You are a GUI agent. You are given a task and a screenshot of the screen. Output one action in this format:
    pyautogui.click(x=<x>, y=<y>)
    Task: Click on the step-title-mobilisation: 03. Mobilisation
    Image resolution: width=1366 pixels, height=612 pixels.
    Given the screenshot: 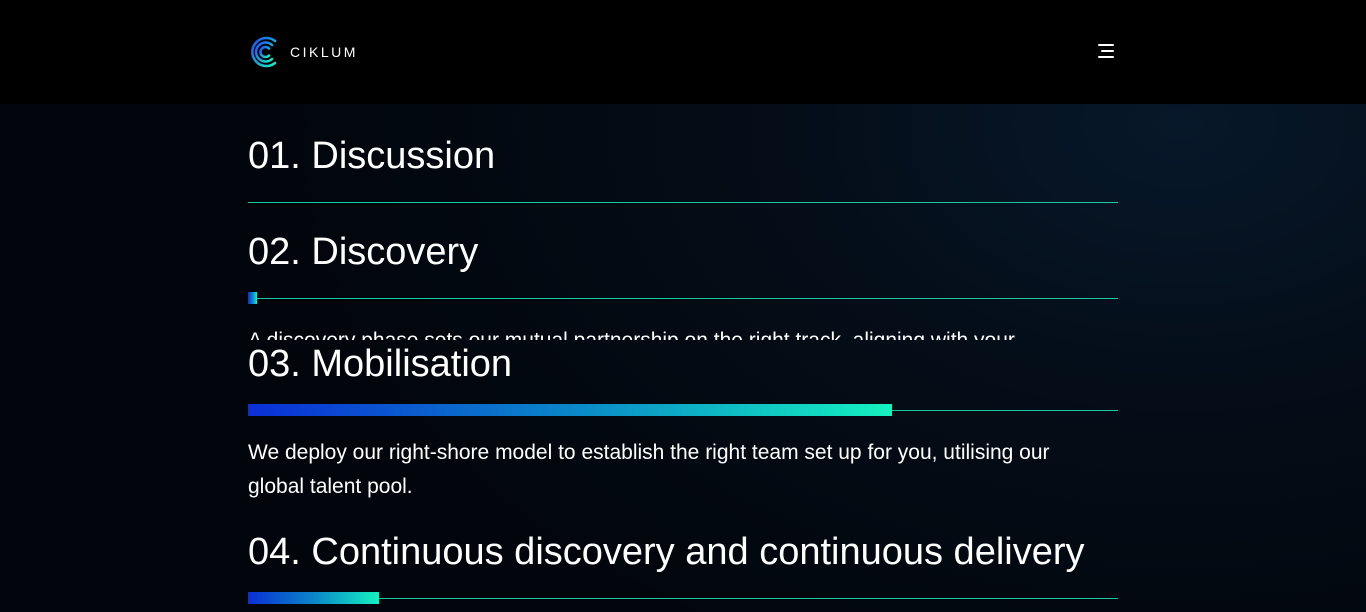 What is the action you would take?
    pyautogui.click(x=380, y=364)
    